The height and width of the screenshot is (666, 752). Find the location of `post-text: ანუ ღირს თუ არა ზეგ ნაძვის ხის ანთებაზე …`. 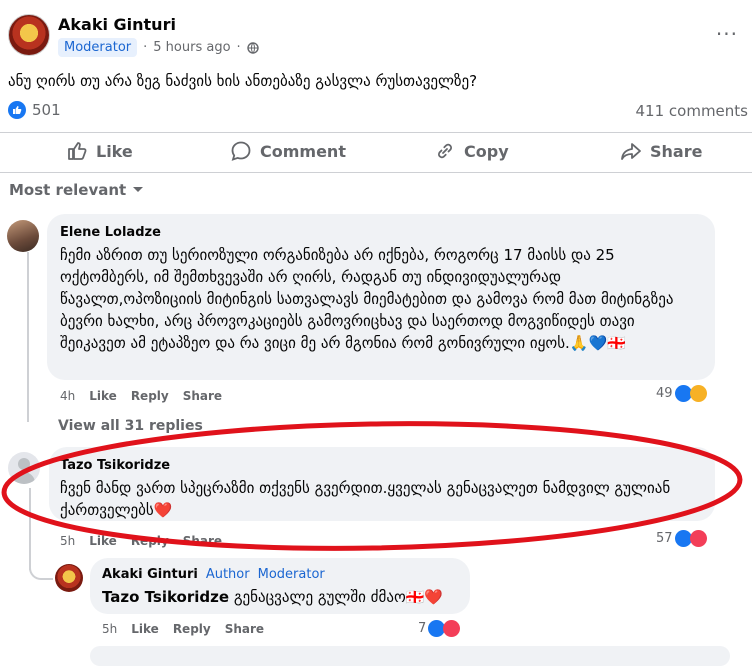

post-text: ანუ ღირს თუ არა ზეგ ნაძვის ხის ანთებაზე … is located at coordinates (243, 81).